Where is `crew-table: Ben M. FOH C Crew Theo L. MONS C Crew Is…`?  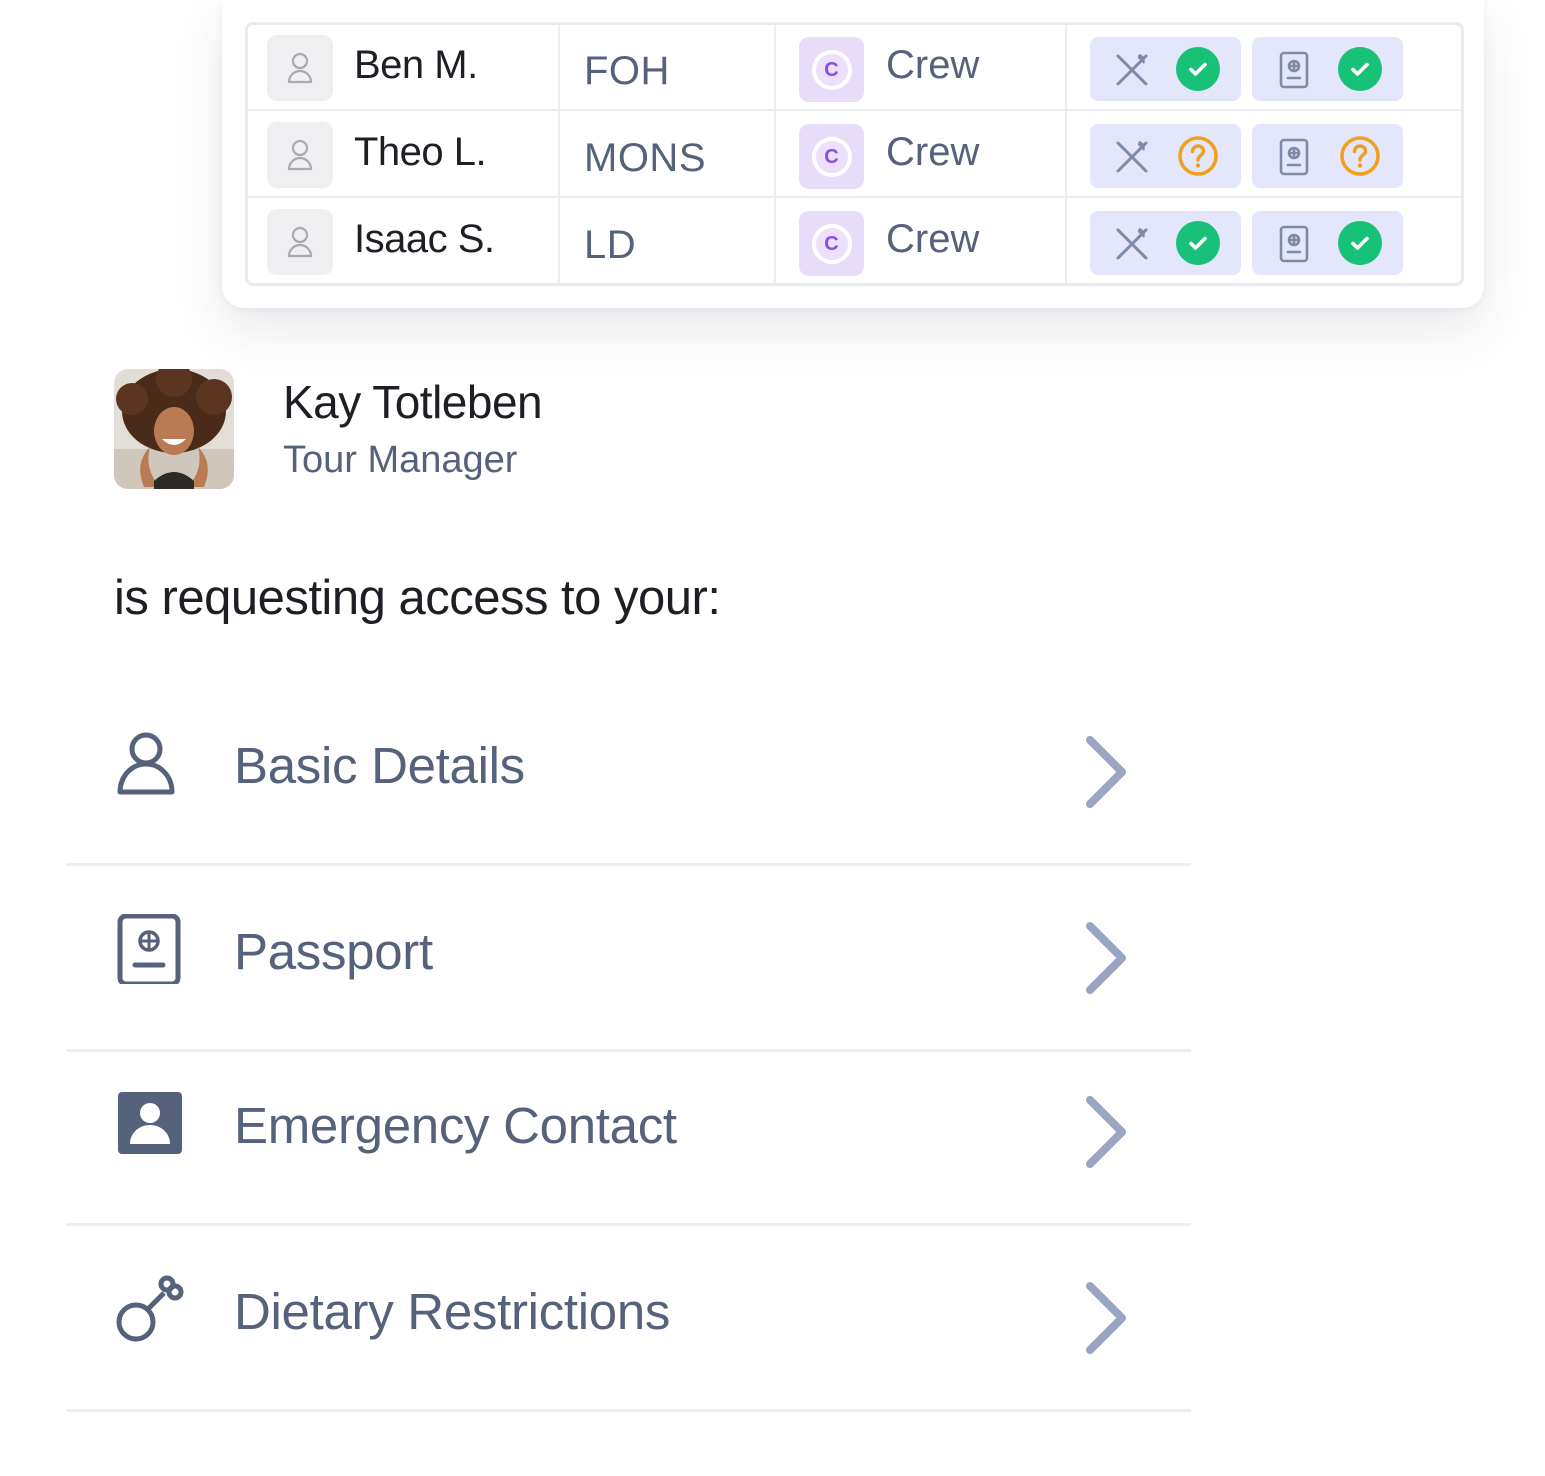 crew-table: Ben M. FOH C Crew Theo L. MONS C Crew Is… is located at coordinates (854, 154).